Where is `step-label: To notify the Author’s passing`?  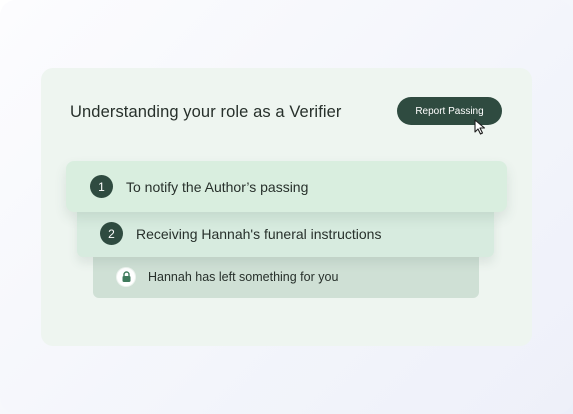
step-label: To notify the Author’s passing is located at coordinates (217, 186).